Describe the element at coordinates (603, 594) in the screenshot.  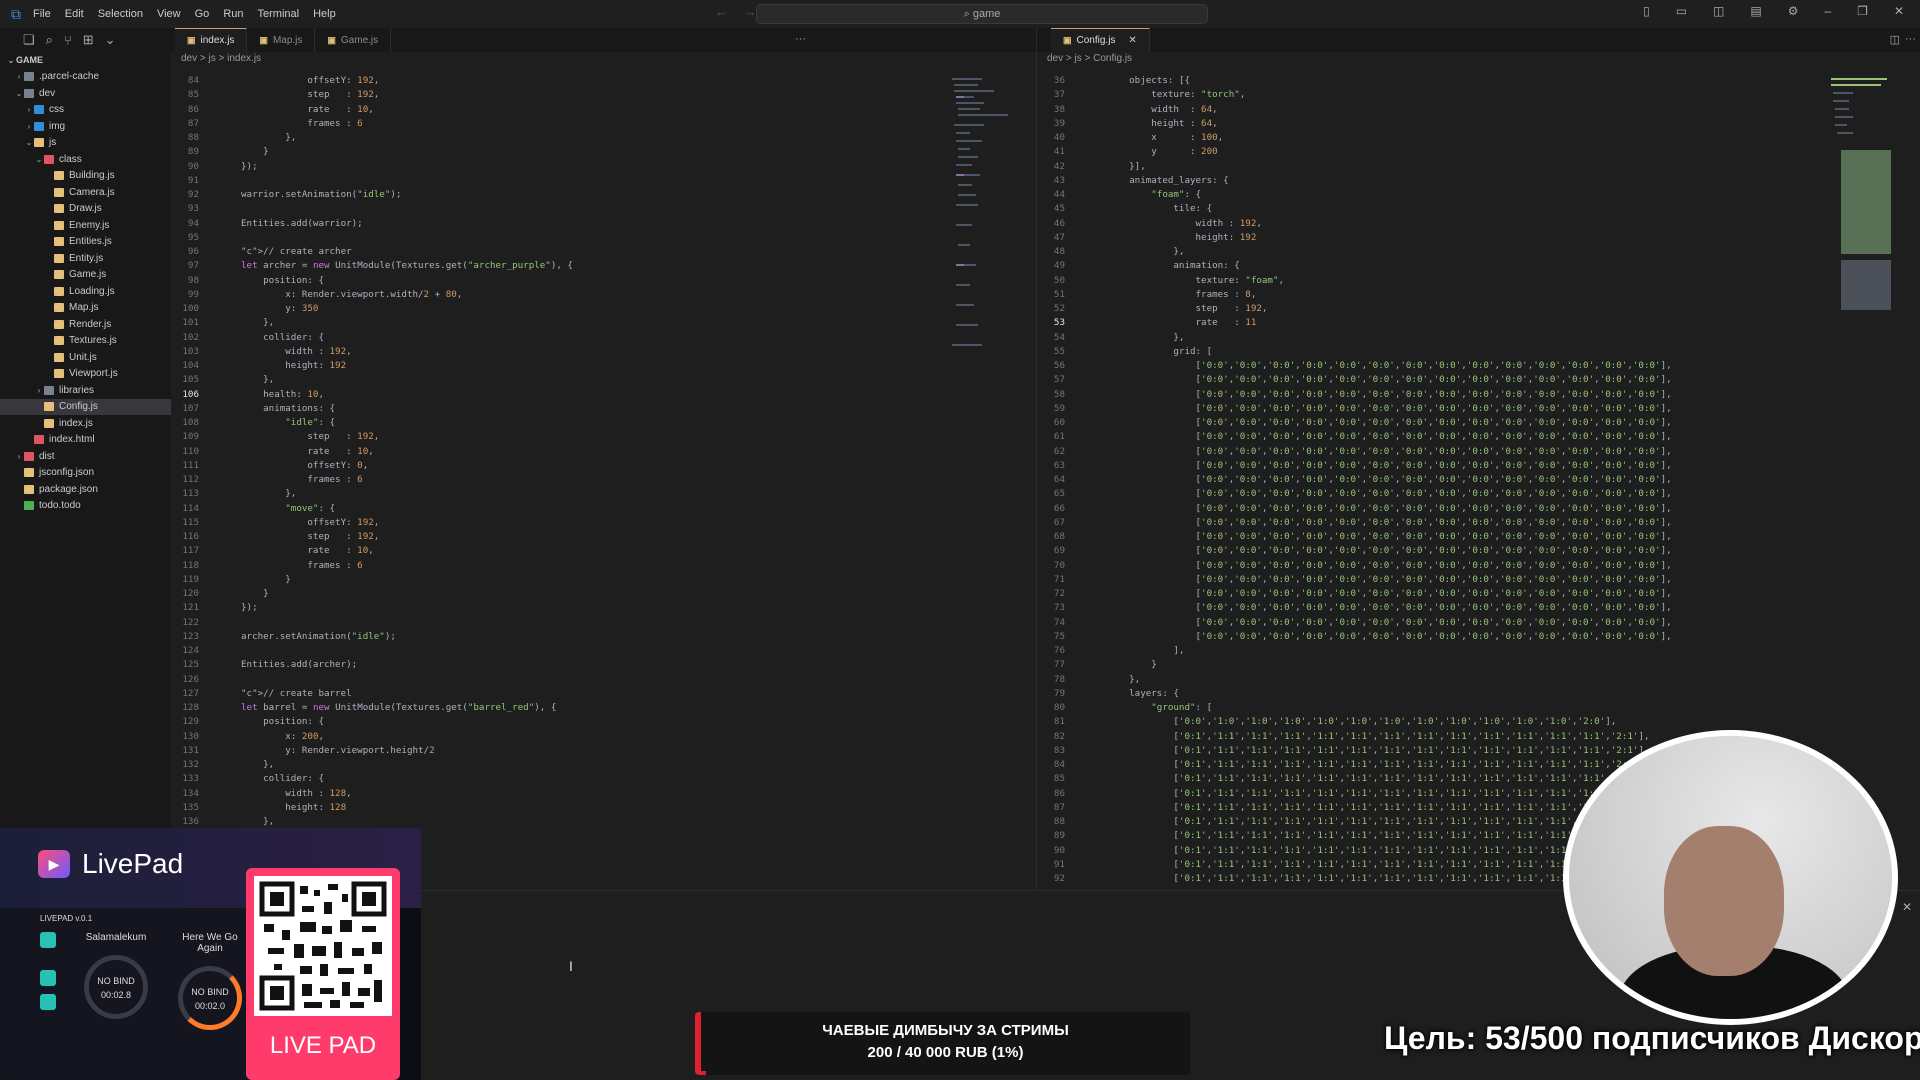
I see `code-line: 120 }` at that location.